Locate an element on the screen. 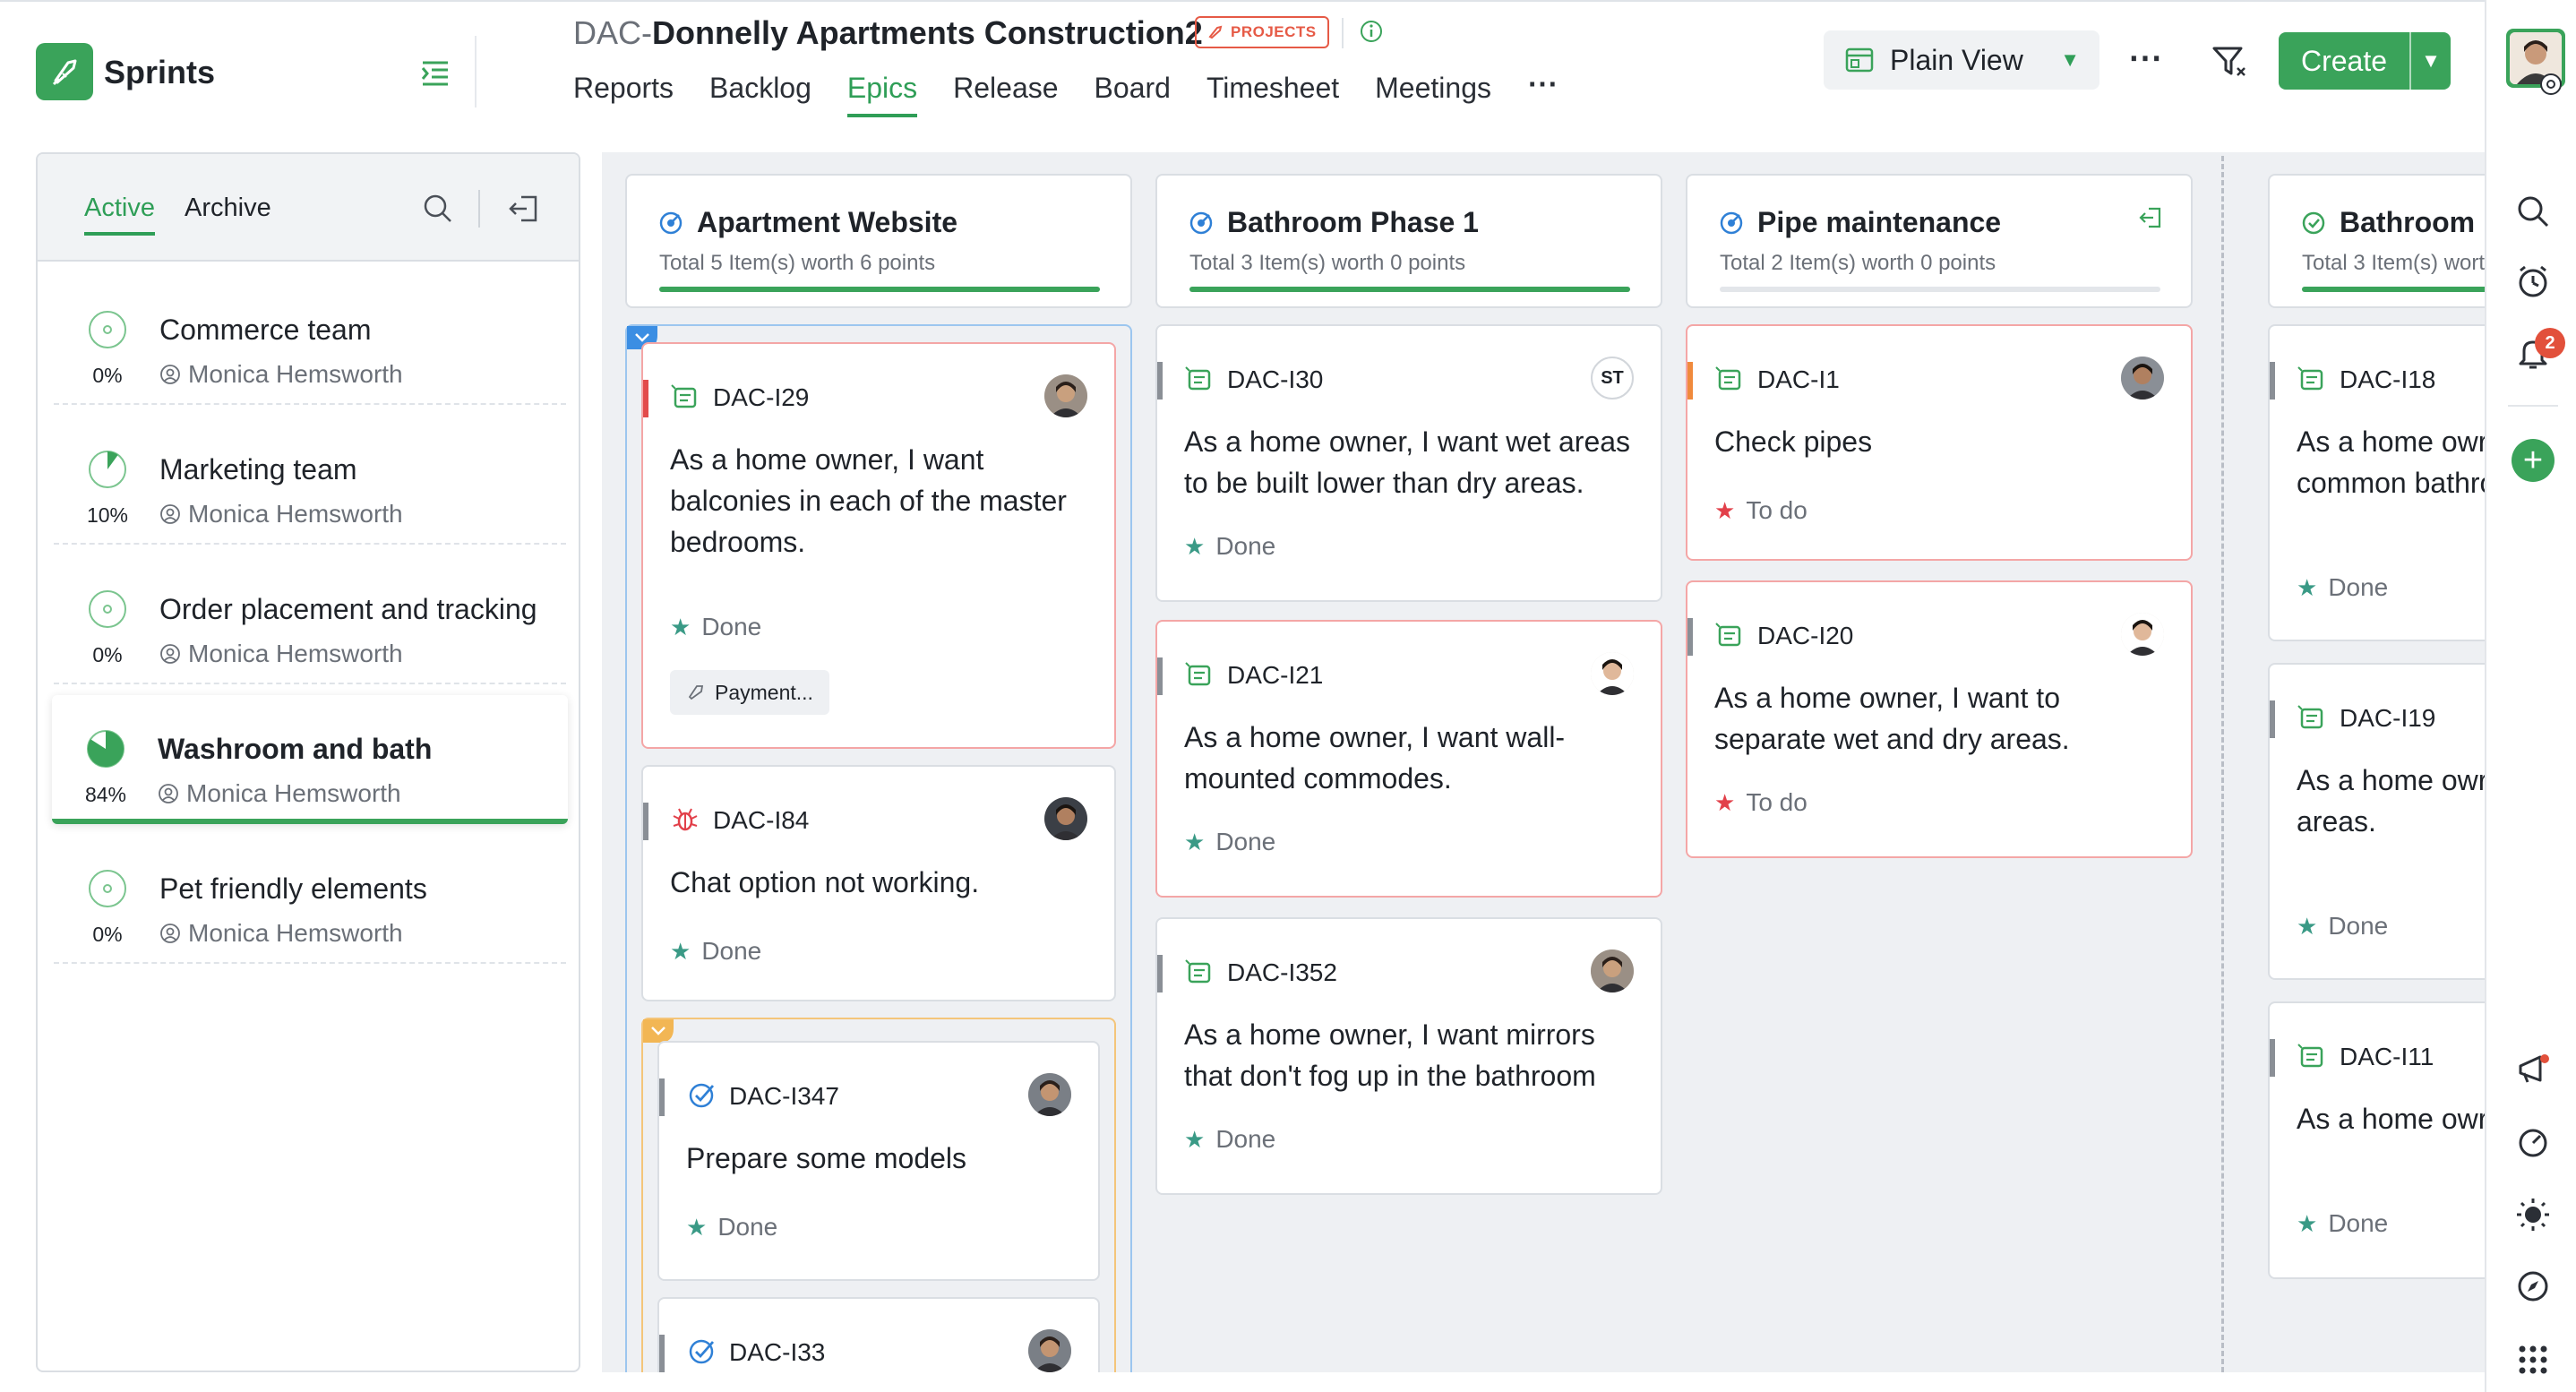 The width and height of the screenshot is (2576, 1392). view-selector-label: Plain View is located at coordinates (1956, 59).